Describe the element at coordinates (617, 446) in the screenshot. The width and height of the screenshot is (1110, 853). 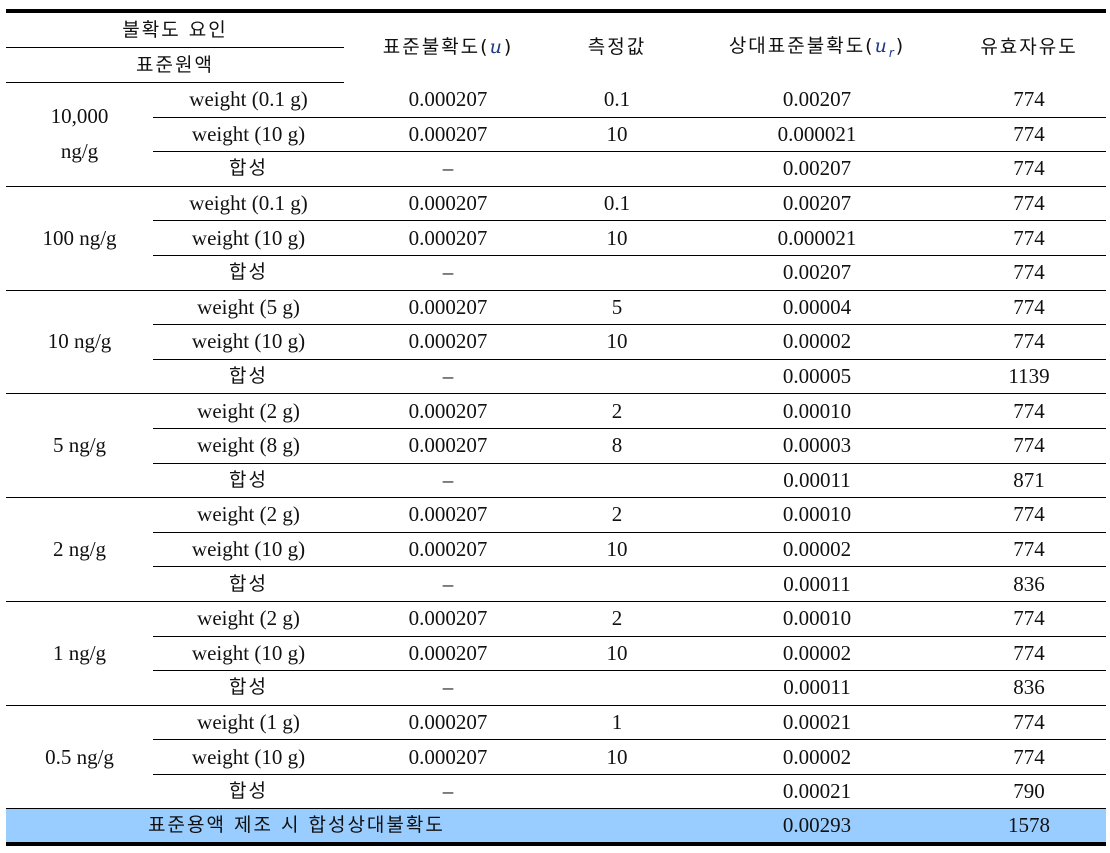
I see `measured-value-cell: 8` at that location.